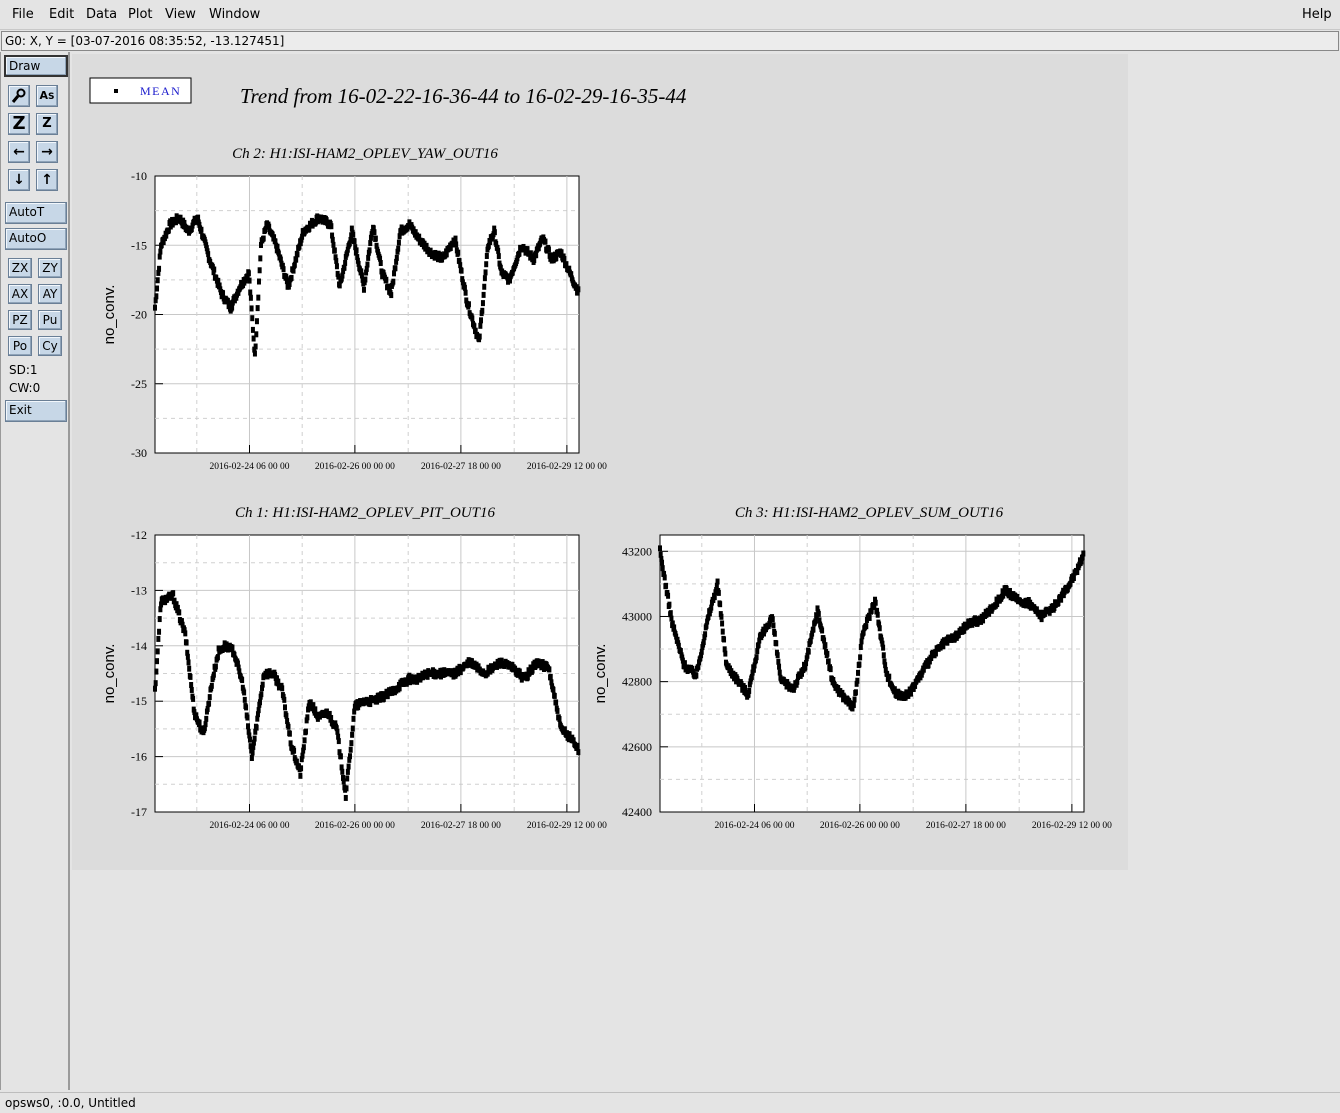  Describe the element at coordinates (140, 14) in the screenshot. I see `menu-plot: Plot` at that location.